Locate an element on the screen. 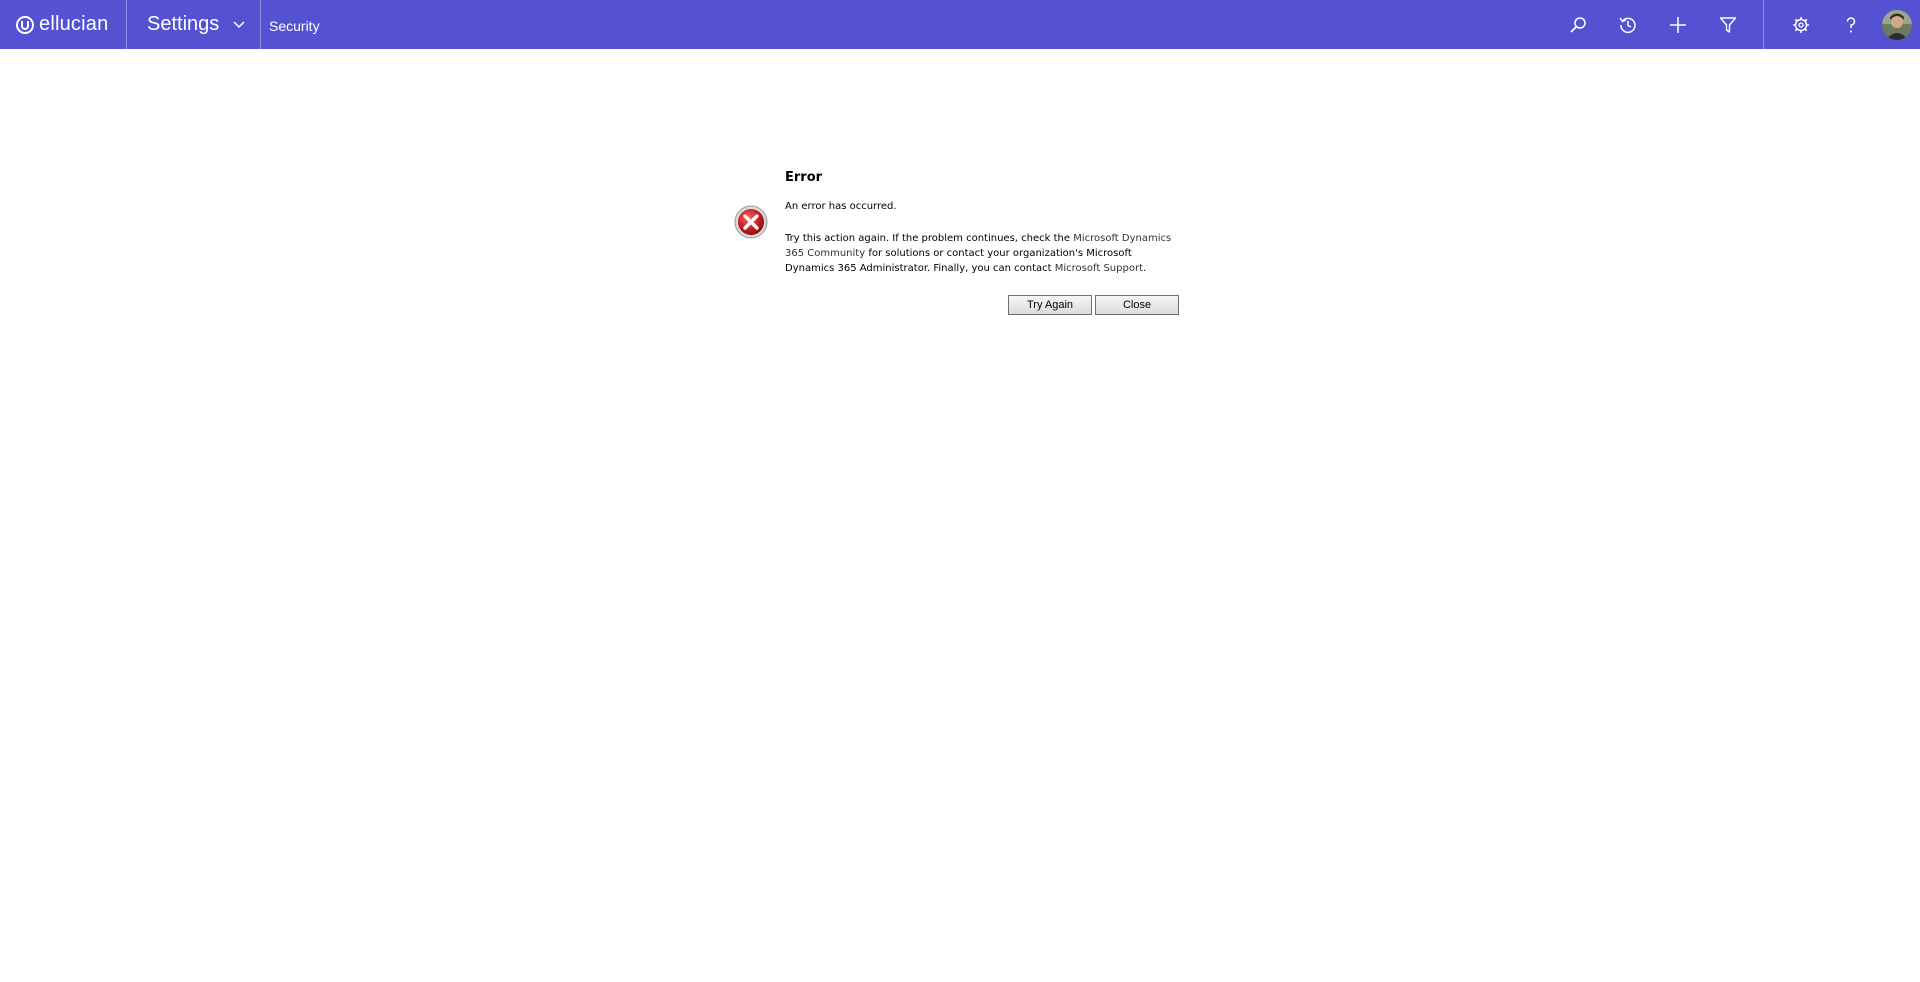  settings-button is located at coordinates (1801, 24).